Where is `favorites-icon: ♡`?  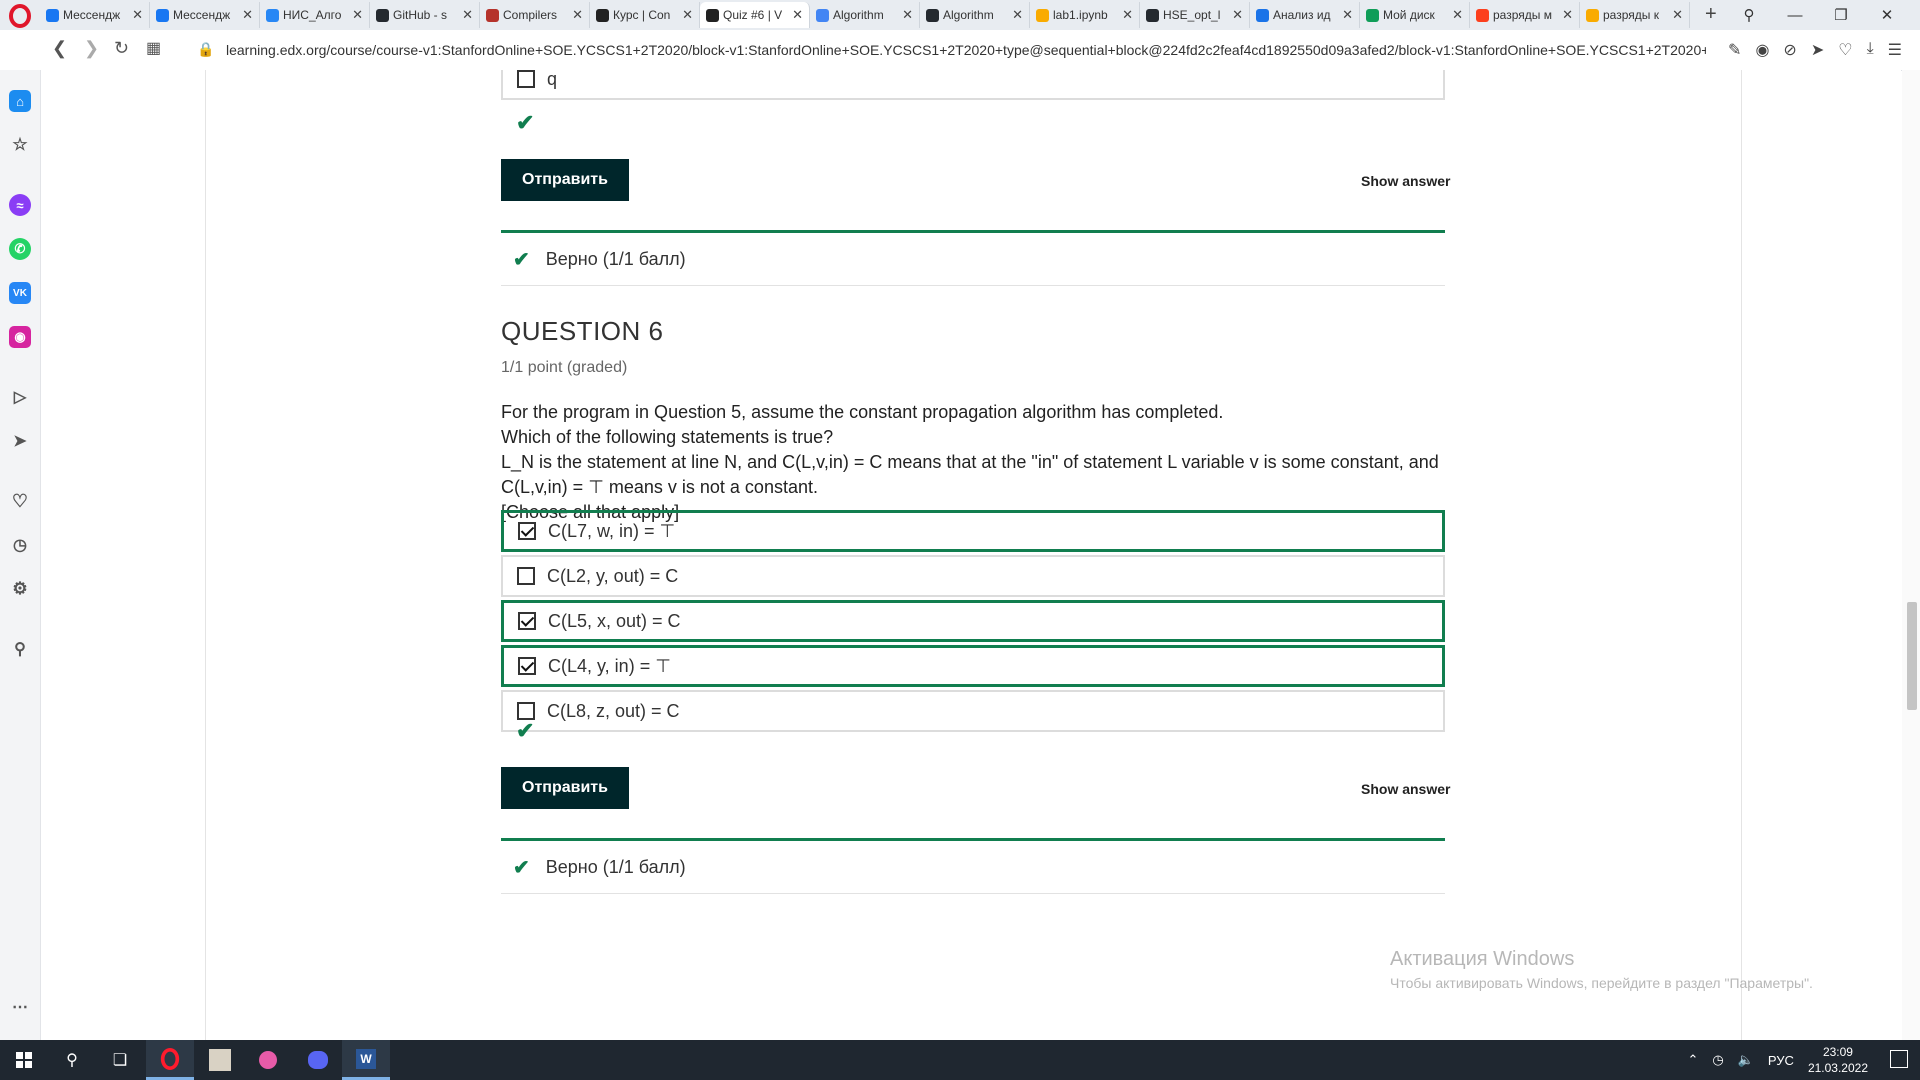
favorites-icon: ♡ is located at coordinates (20, 501).